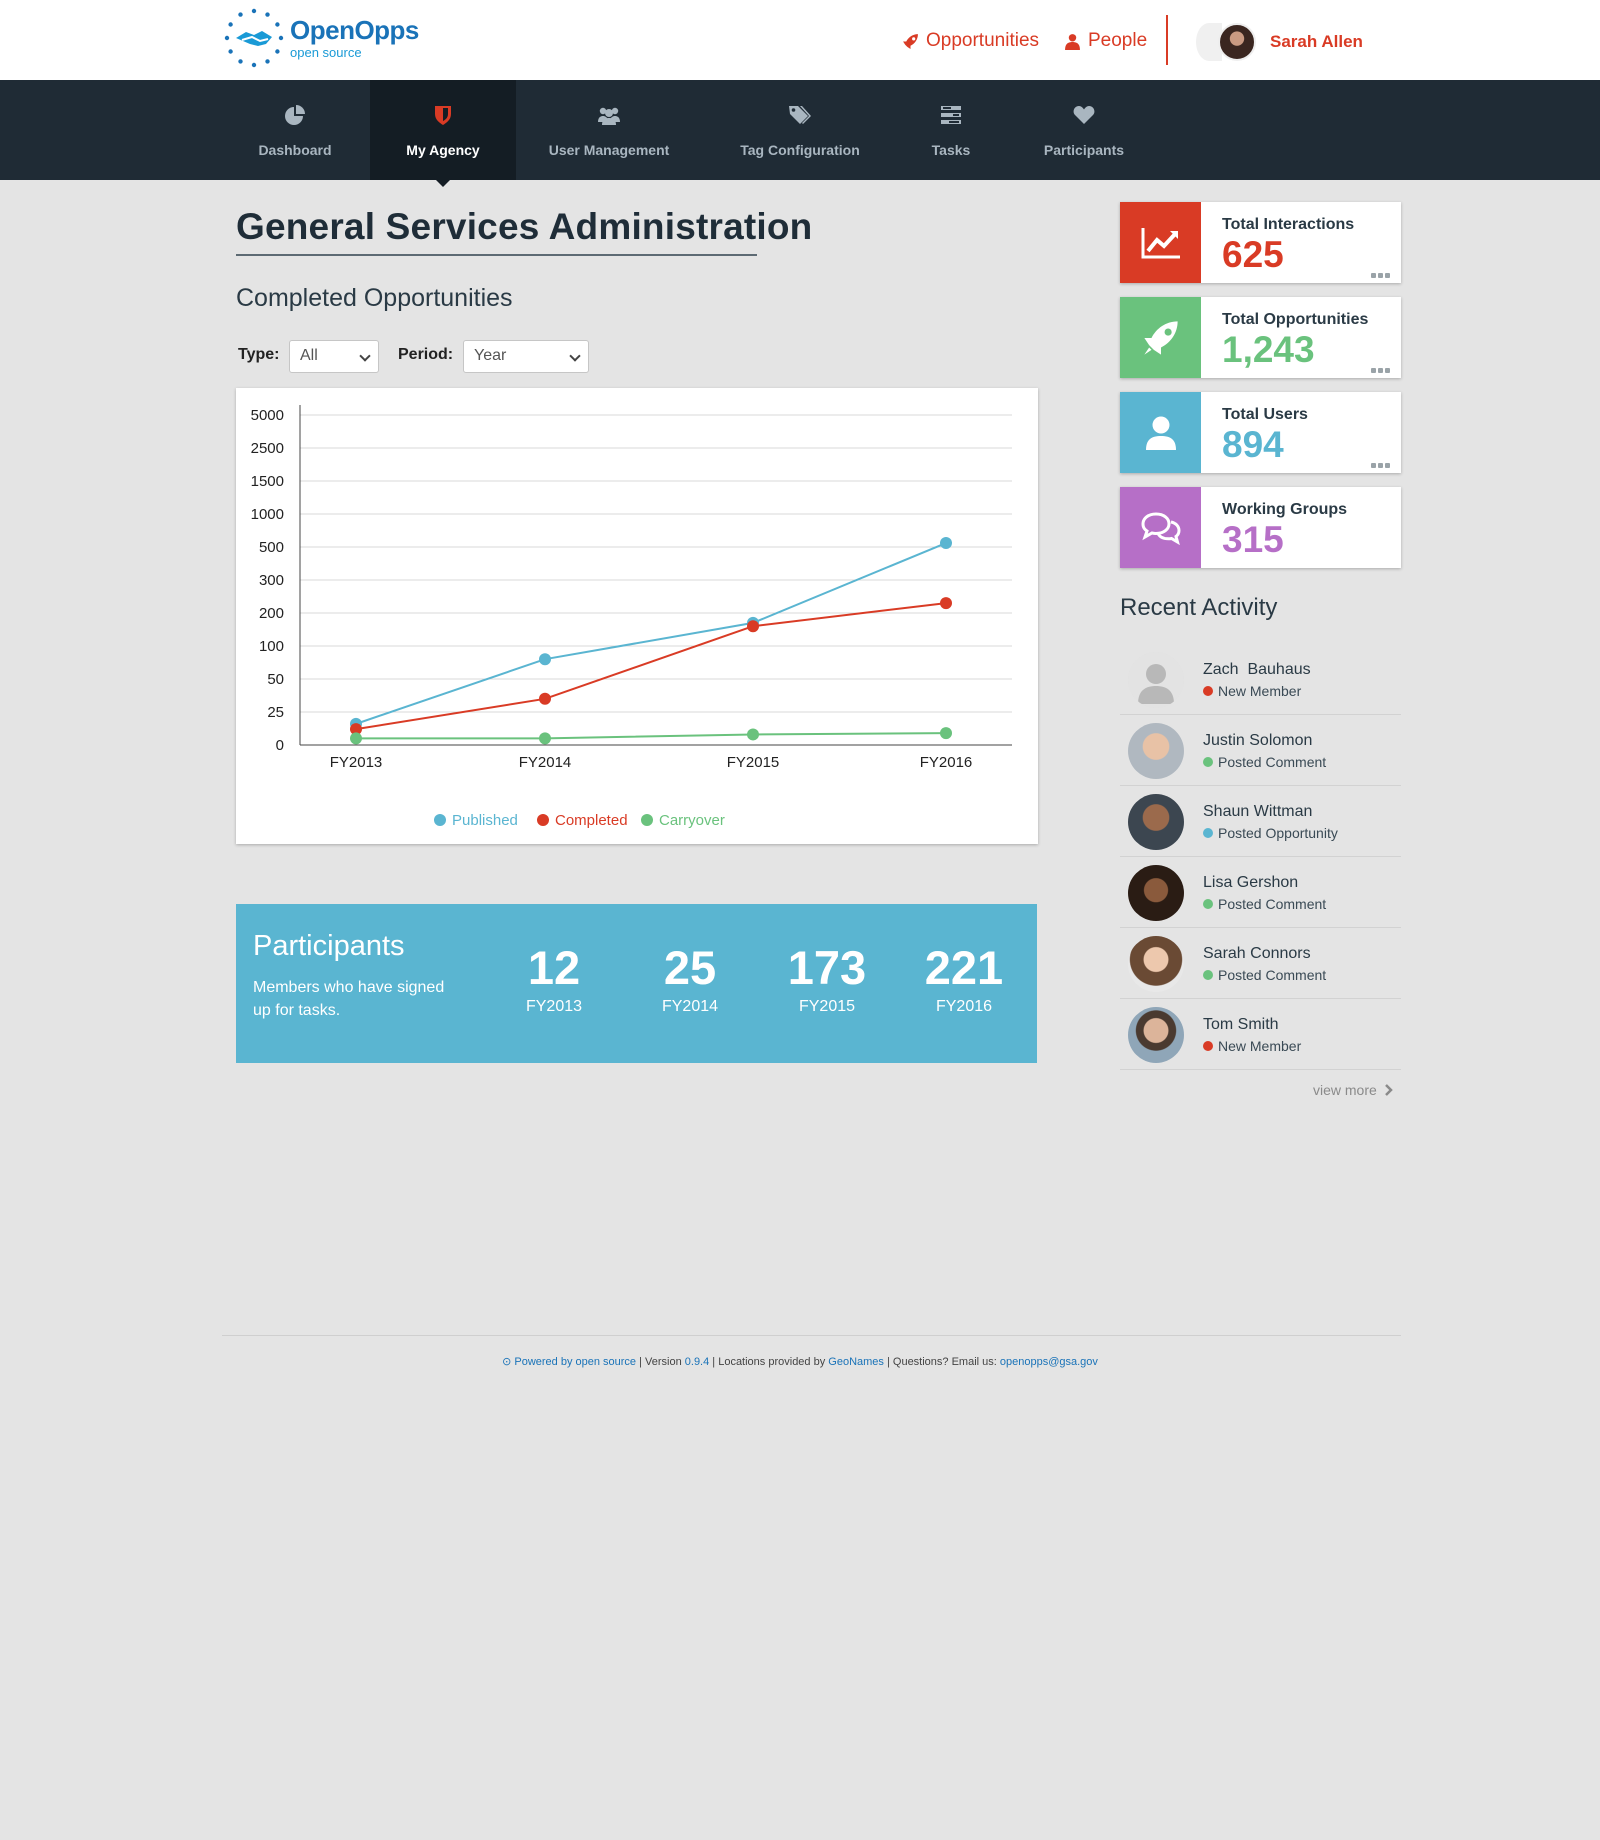 The image size is (1600, 1840). I want to click on nav-tag-configuration-label: Tag Configuration, so click(800, 150).